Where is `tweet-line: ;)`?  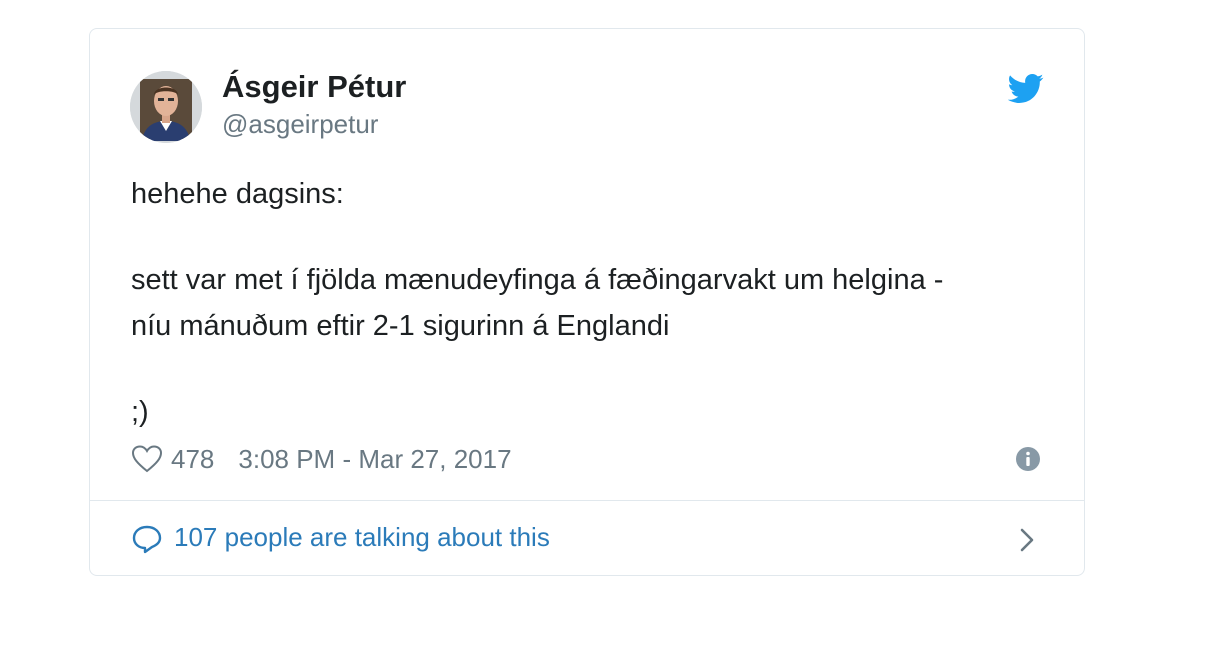
tweet-line: ;) is located at coordinates (140, 412).